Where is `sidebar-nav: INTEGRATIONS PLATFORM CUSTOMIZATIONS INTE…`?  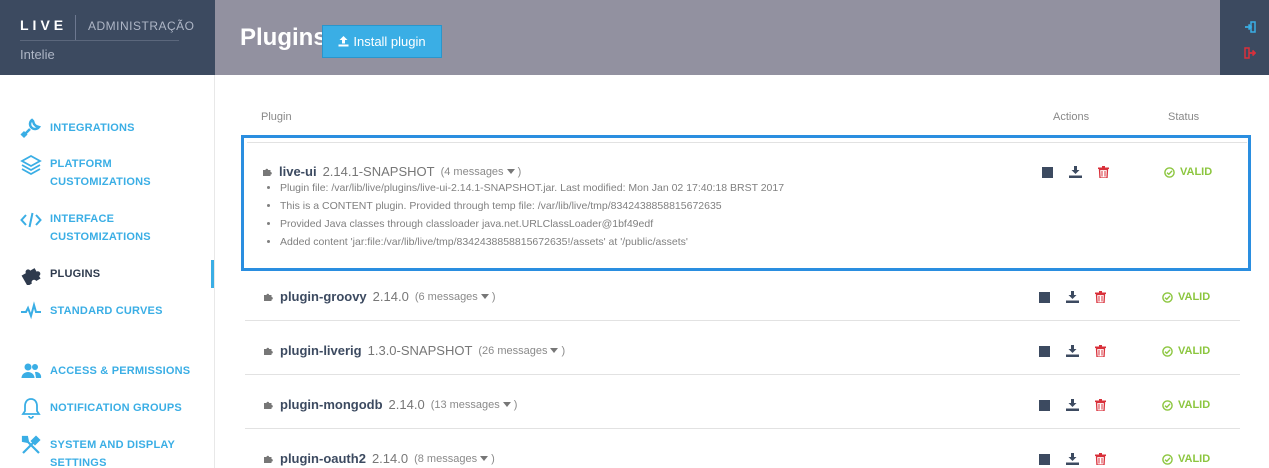 sidebar-nav: INTEGRATIONS PLATFORM CUSTOMIZATIONS INTE… is located at coordinates (107, 271).